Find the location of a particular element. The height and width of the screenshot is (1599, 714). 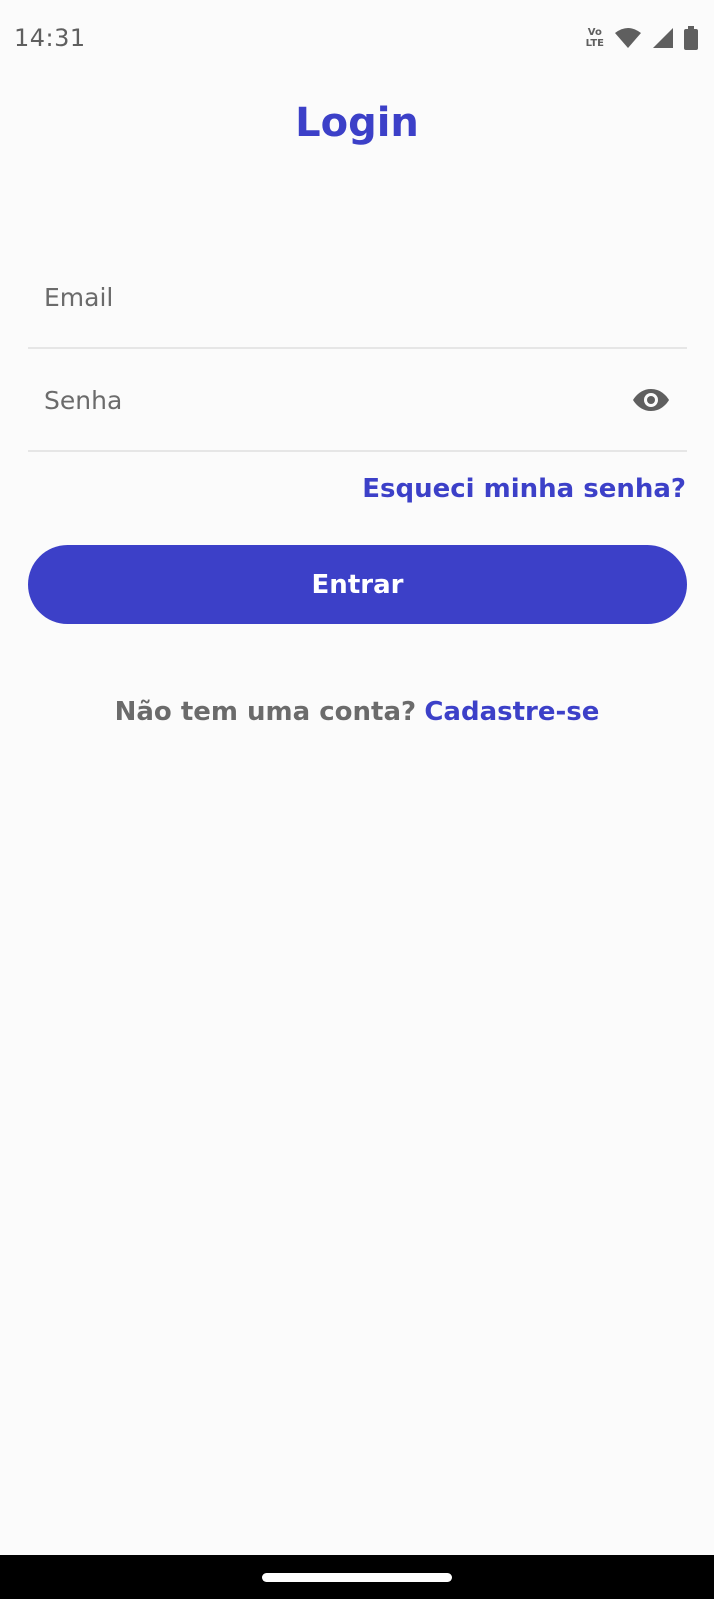

login-button: Entrar is located at coordinates (357, 584).